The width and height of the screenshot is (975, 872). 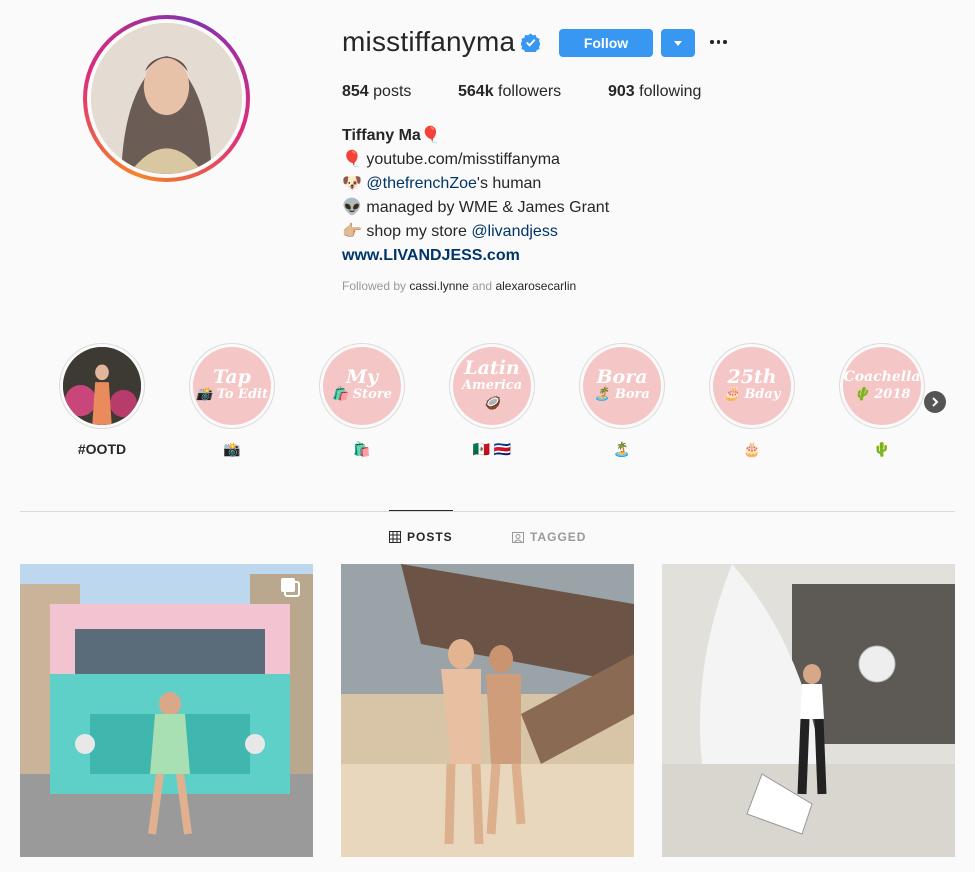 I want to click on follow-button: Follow, so click(x=606, y=43).